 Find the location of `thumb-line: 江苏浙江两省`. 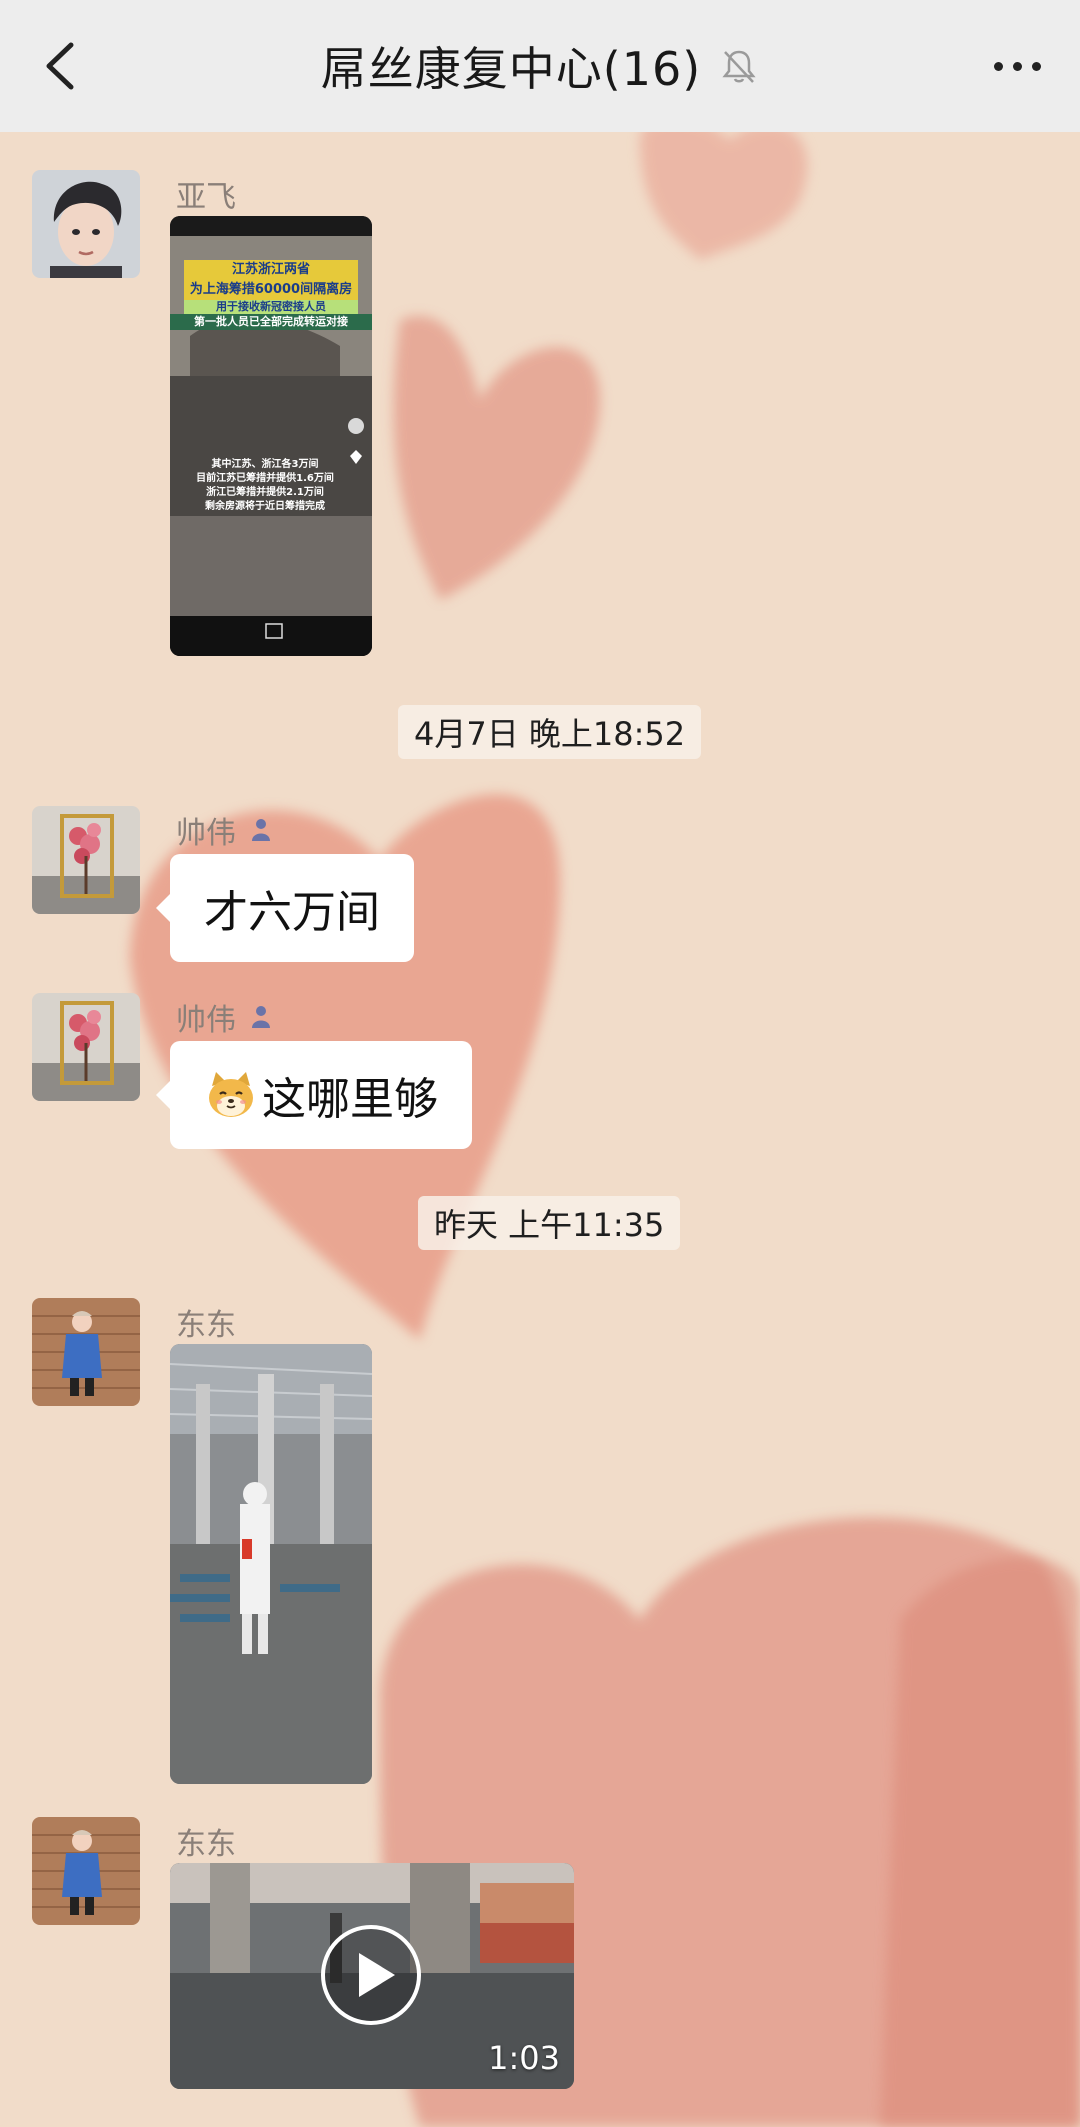

thumb-line: 江苏浙江两省 is located at coordinates (270, 269).